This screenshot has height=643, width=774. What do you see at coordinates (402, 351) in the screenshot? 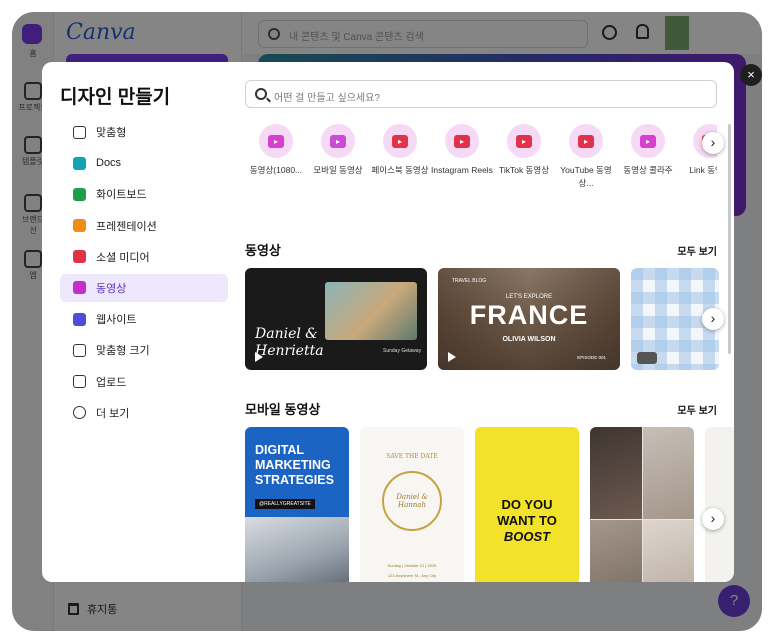
I see `card-small-text: Sunday Getaway` at bounding box center [402, 351].